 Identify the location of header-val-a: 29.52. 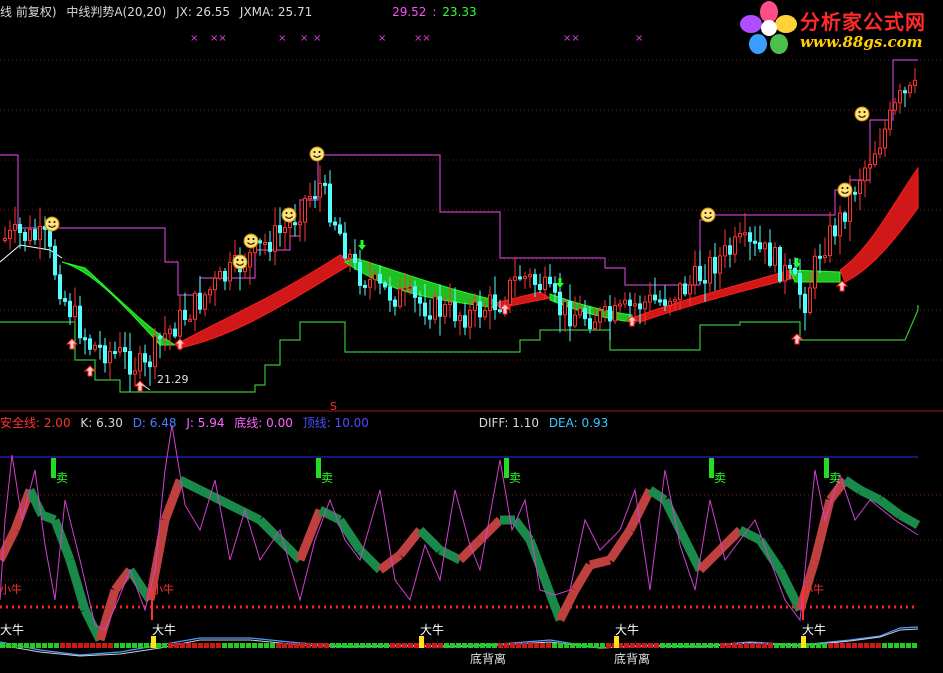
(409, 12).